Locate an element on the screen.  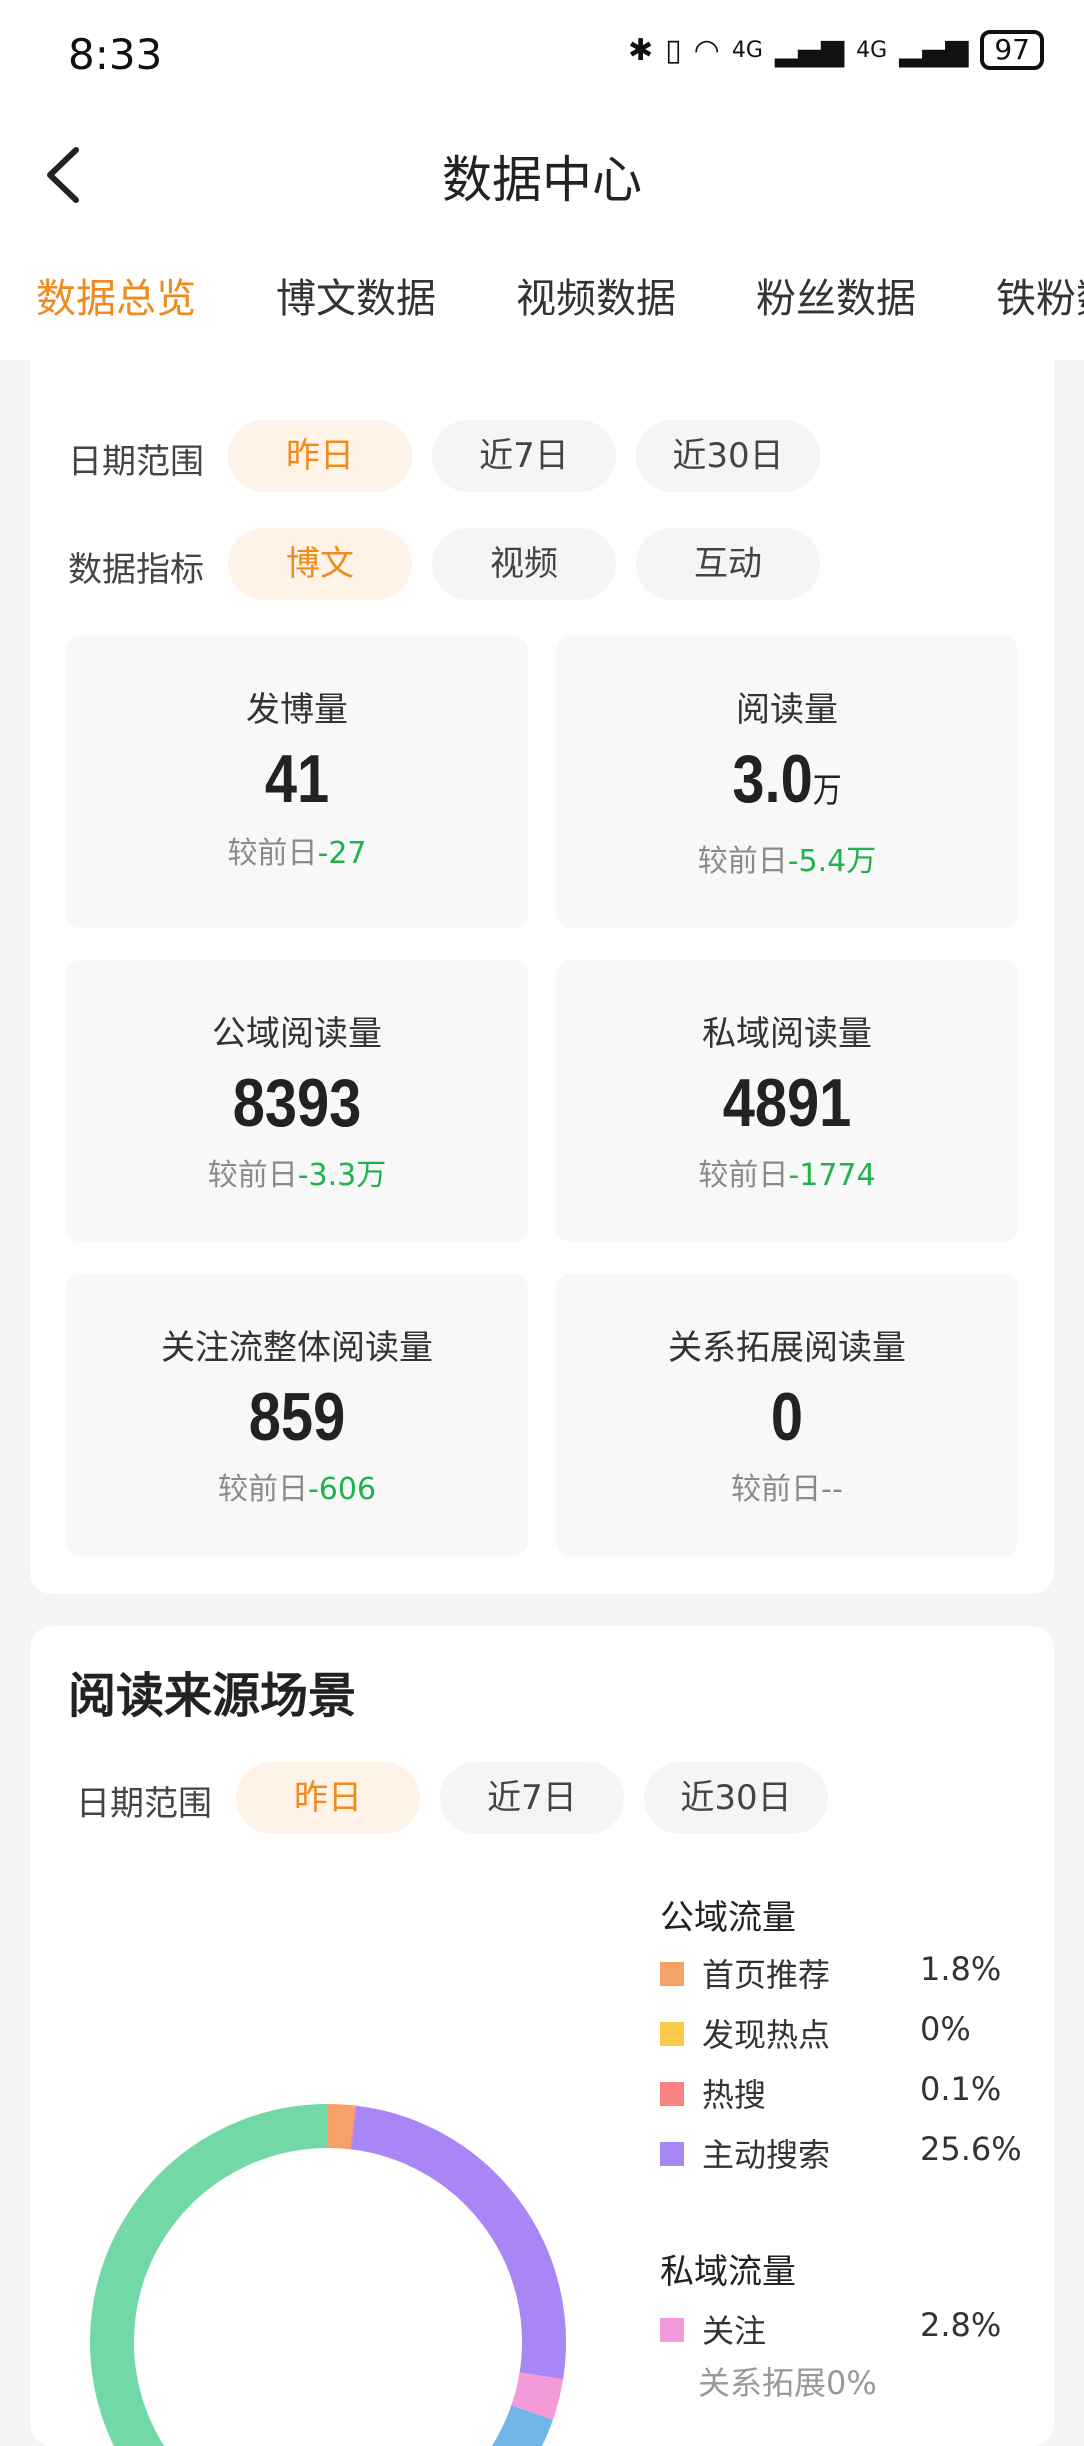
metric-value: 8393 is located at coordinates (297, 1103).